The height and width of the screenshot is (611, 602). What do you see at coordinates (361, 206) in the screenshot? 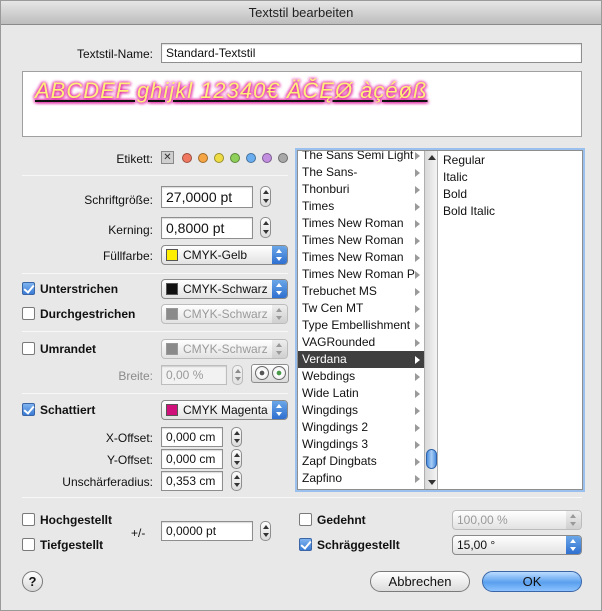
I see `font-family-item: Times` at bounding box center [361, 206].